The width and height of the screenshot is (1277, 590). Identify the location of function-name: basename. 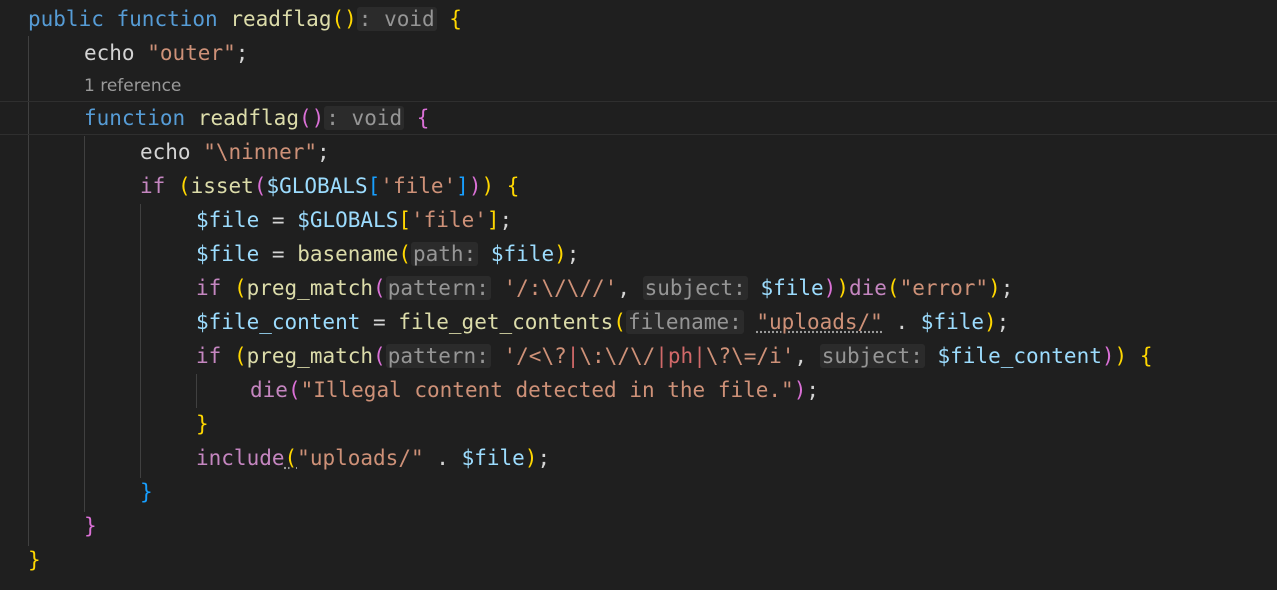
(348, 254).